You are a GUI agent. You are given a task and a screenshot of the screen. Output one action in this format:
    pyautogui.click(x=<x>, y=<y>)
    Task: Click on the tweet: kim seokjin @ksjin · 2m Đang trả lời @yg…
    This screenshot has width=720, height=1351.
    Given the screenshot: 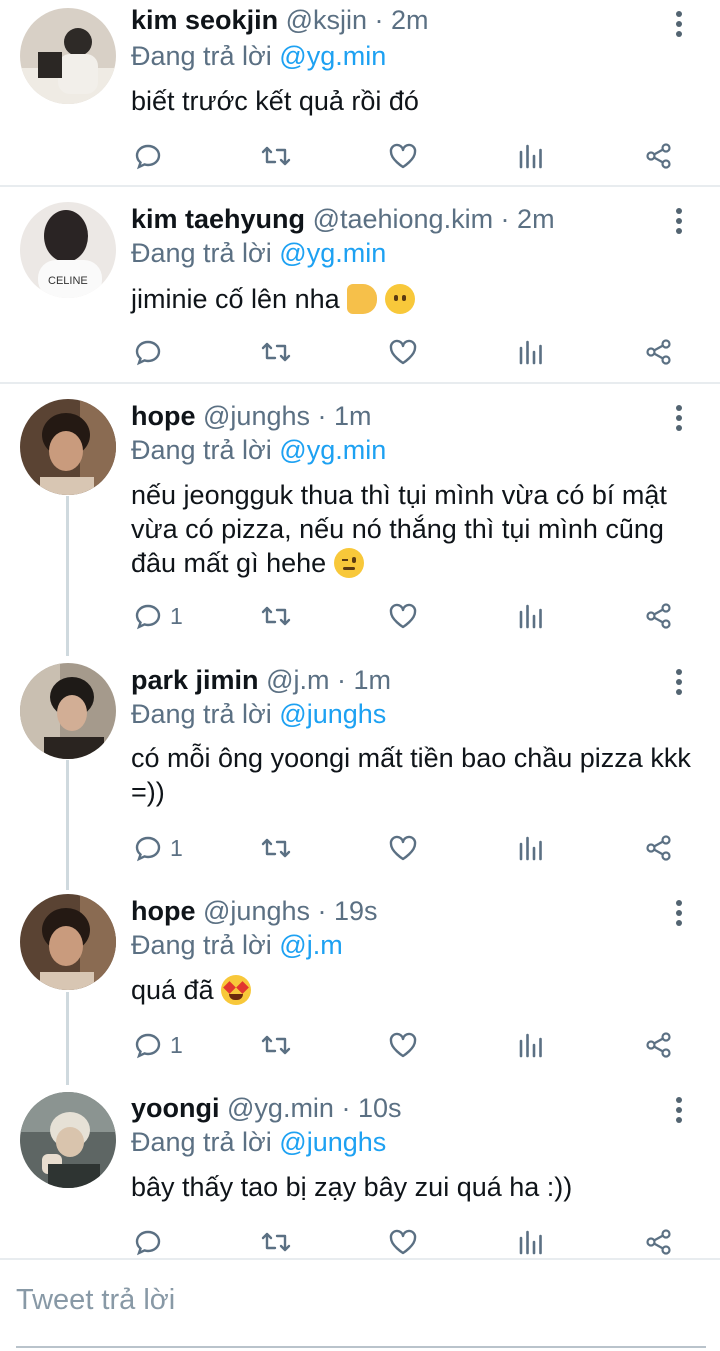 What is the action you would take?
    pyautogui.click(x=360, y=93)
    